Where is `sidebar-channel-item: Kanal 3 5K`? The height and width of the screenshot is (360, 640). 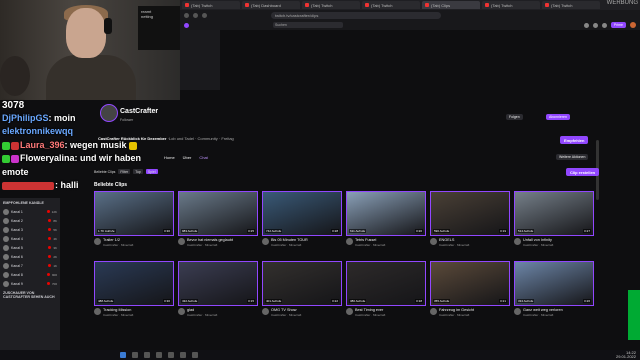
sidebar-channel-item: Kanal 3 5K is located at coordinates (30, 229).